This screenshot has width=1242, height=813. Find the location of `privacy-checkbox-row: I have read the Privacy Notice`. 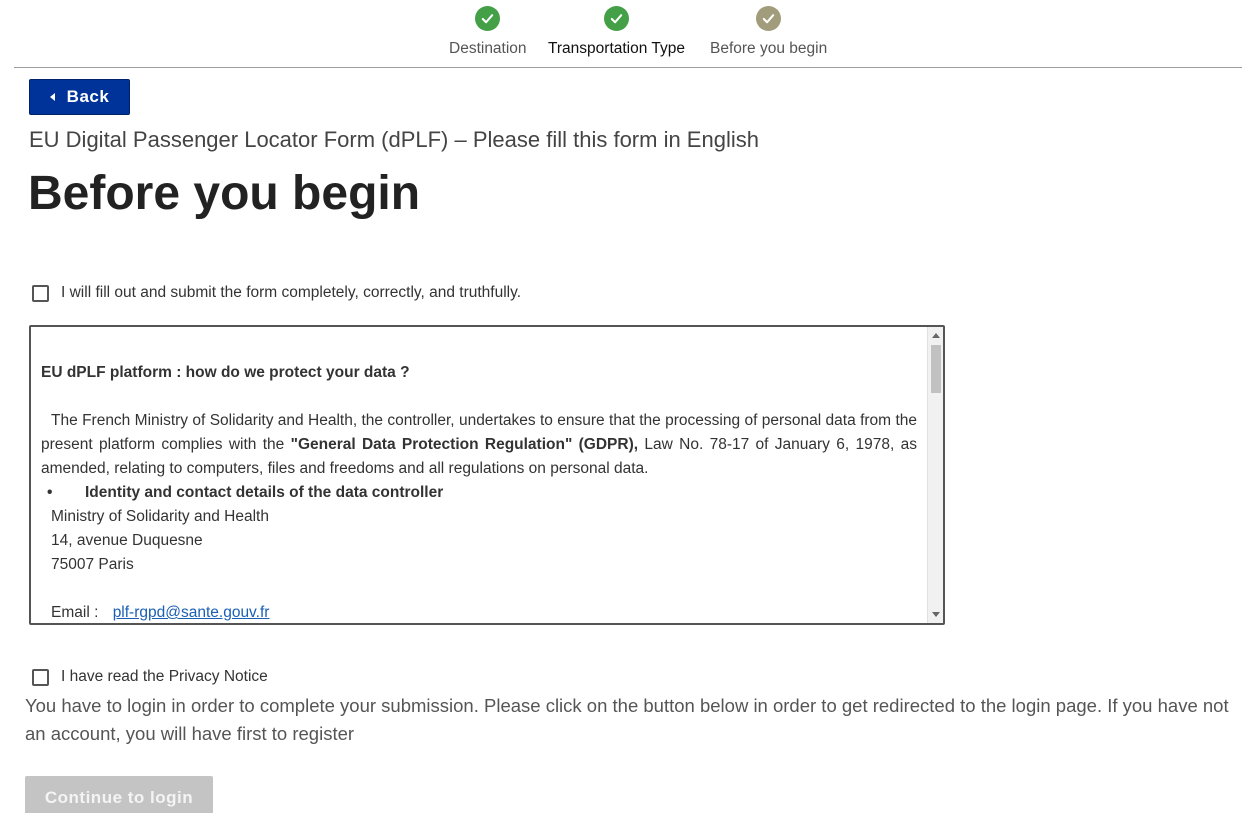

privacy-checkbox-row: I have read the Privacy Notice is located at coordinates (150, 677).